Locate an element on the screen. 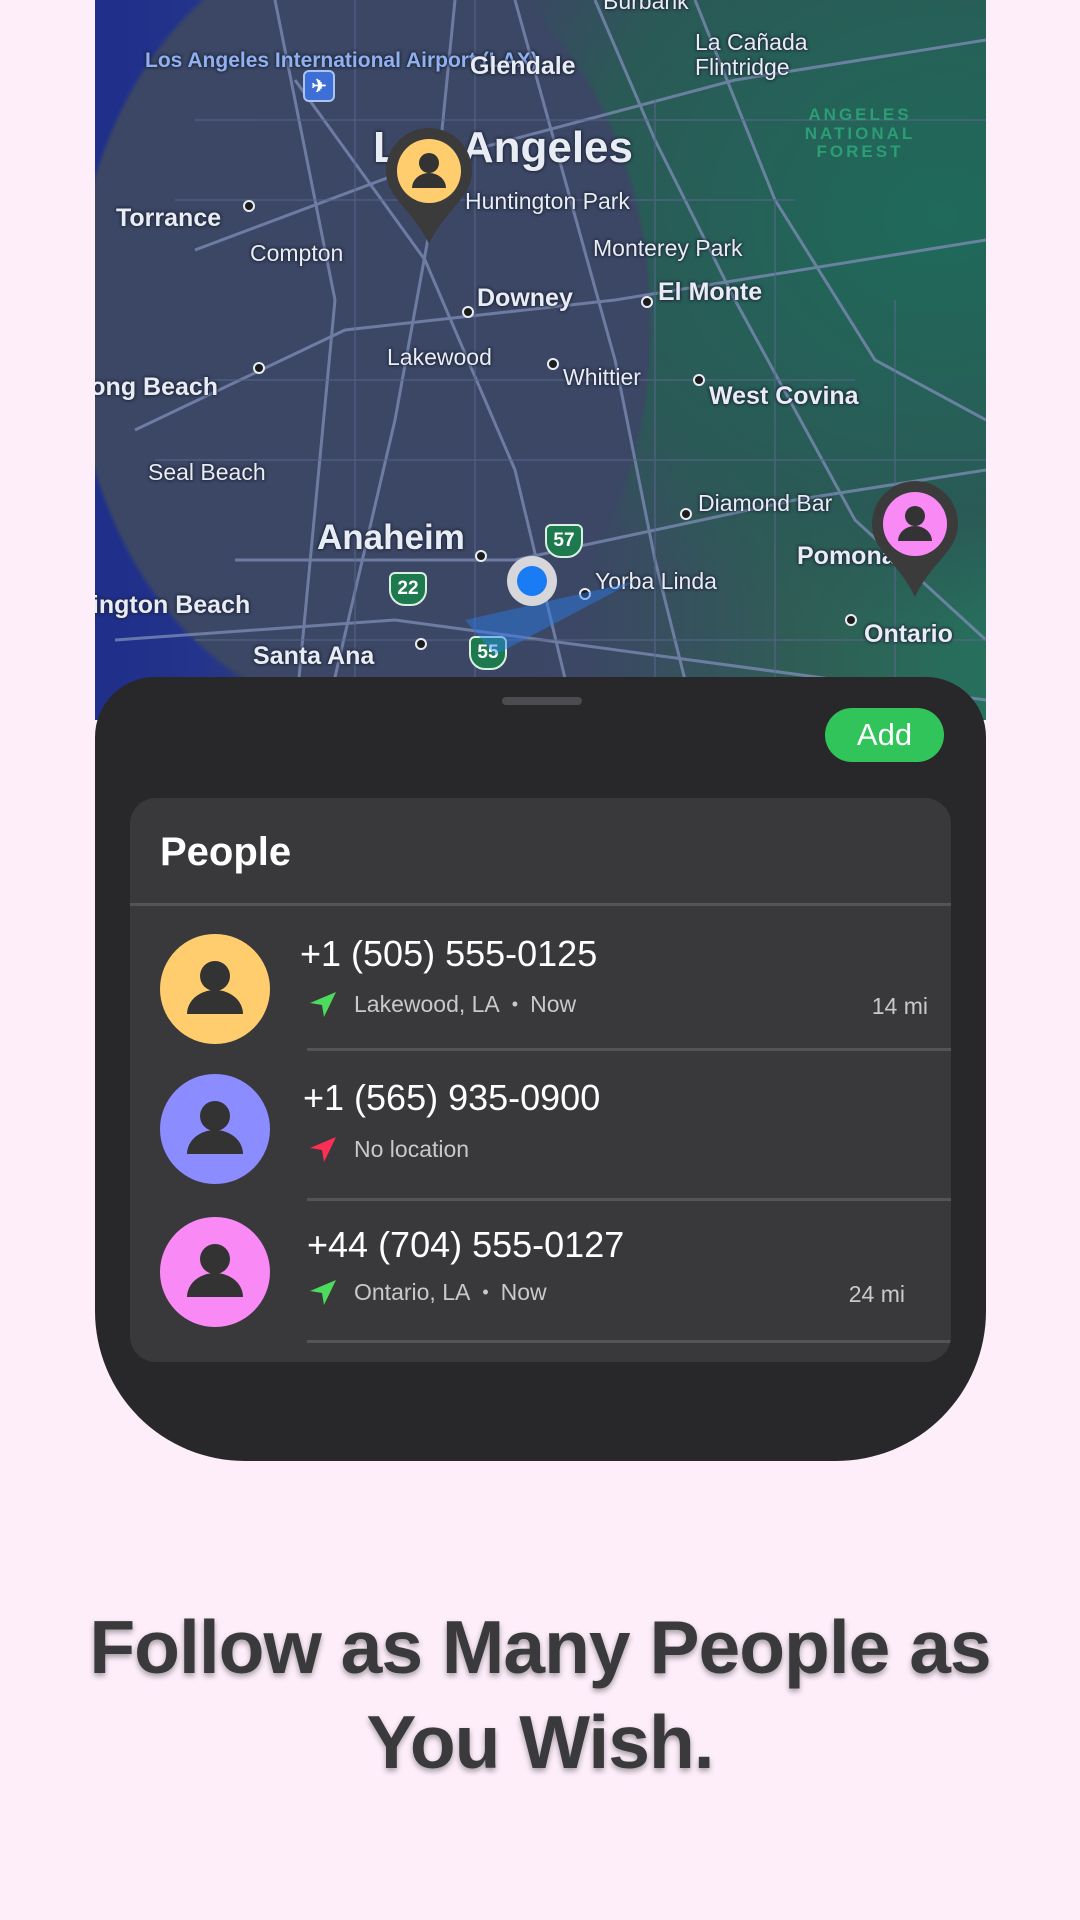  person-location: Ontario, LA is located at coordinates (412, 1291).